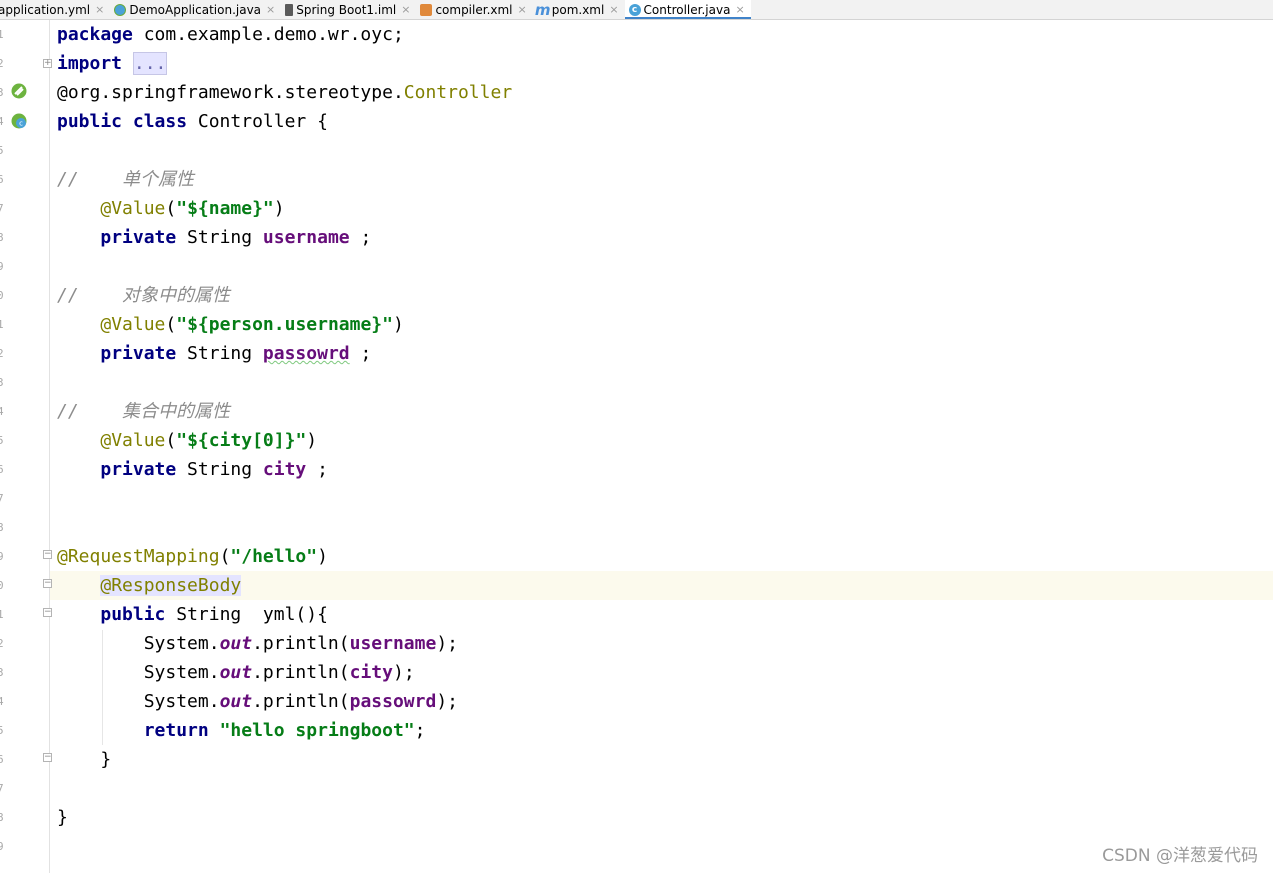 This screenshot has width=1273, height=873. I want to click on code-line-21: public String yml(){, so click(214, 614).